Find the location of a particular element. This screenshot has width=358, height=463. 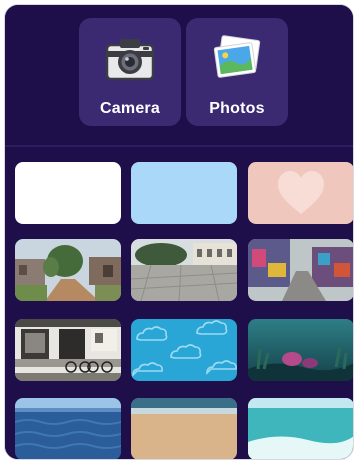

divider is located at coordinates (179, 146).